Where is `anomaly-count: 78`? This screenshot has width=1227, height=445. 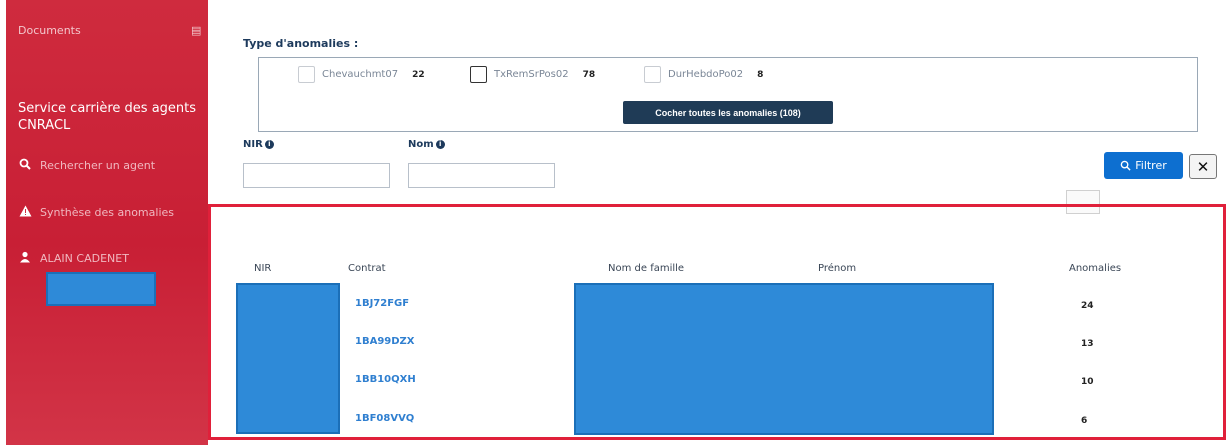
anomaly-count: 78 is located at coordinates (589, 74).